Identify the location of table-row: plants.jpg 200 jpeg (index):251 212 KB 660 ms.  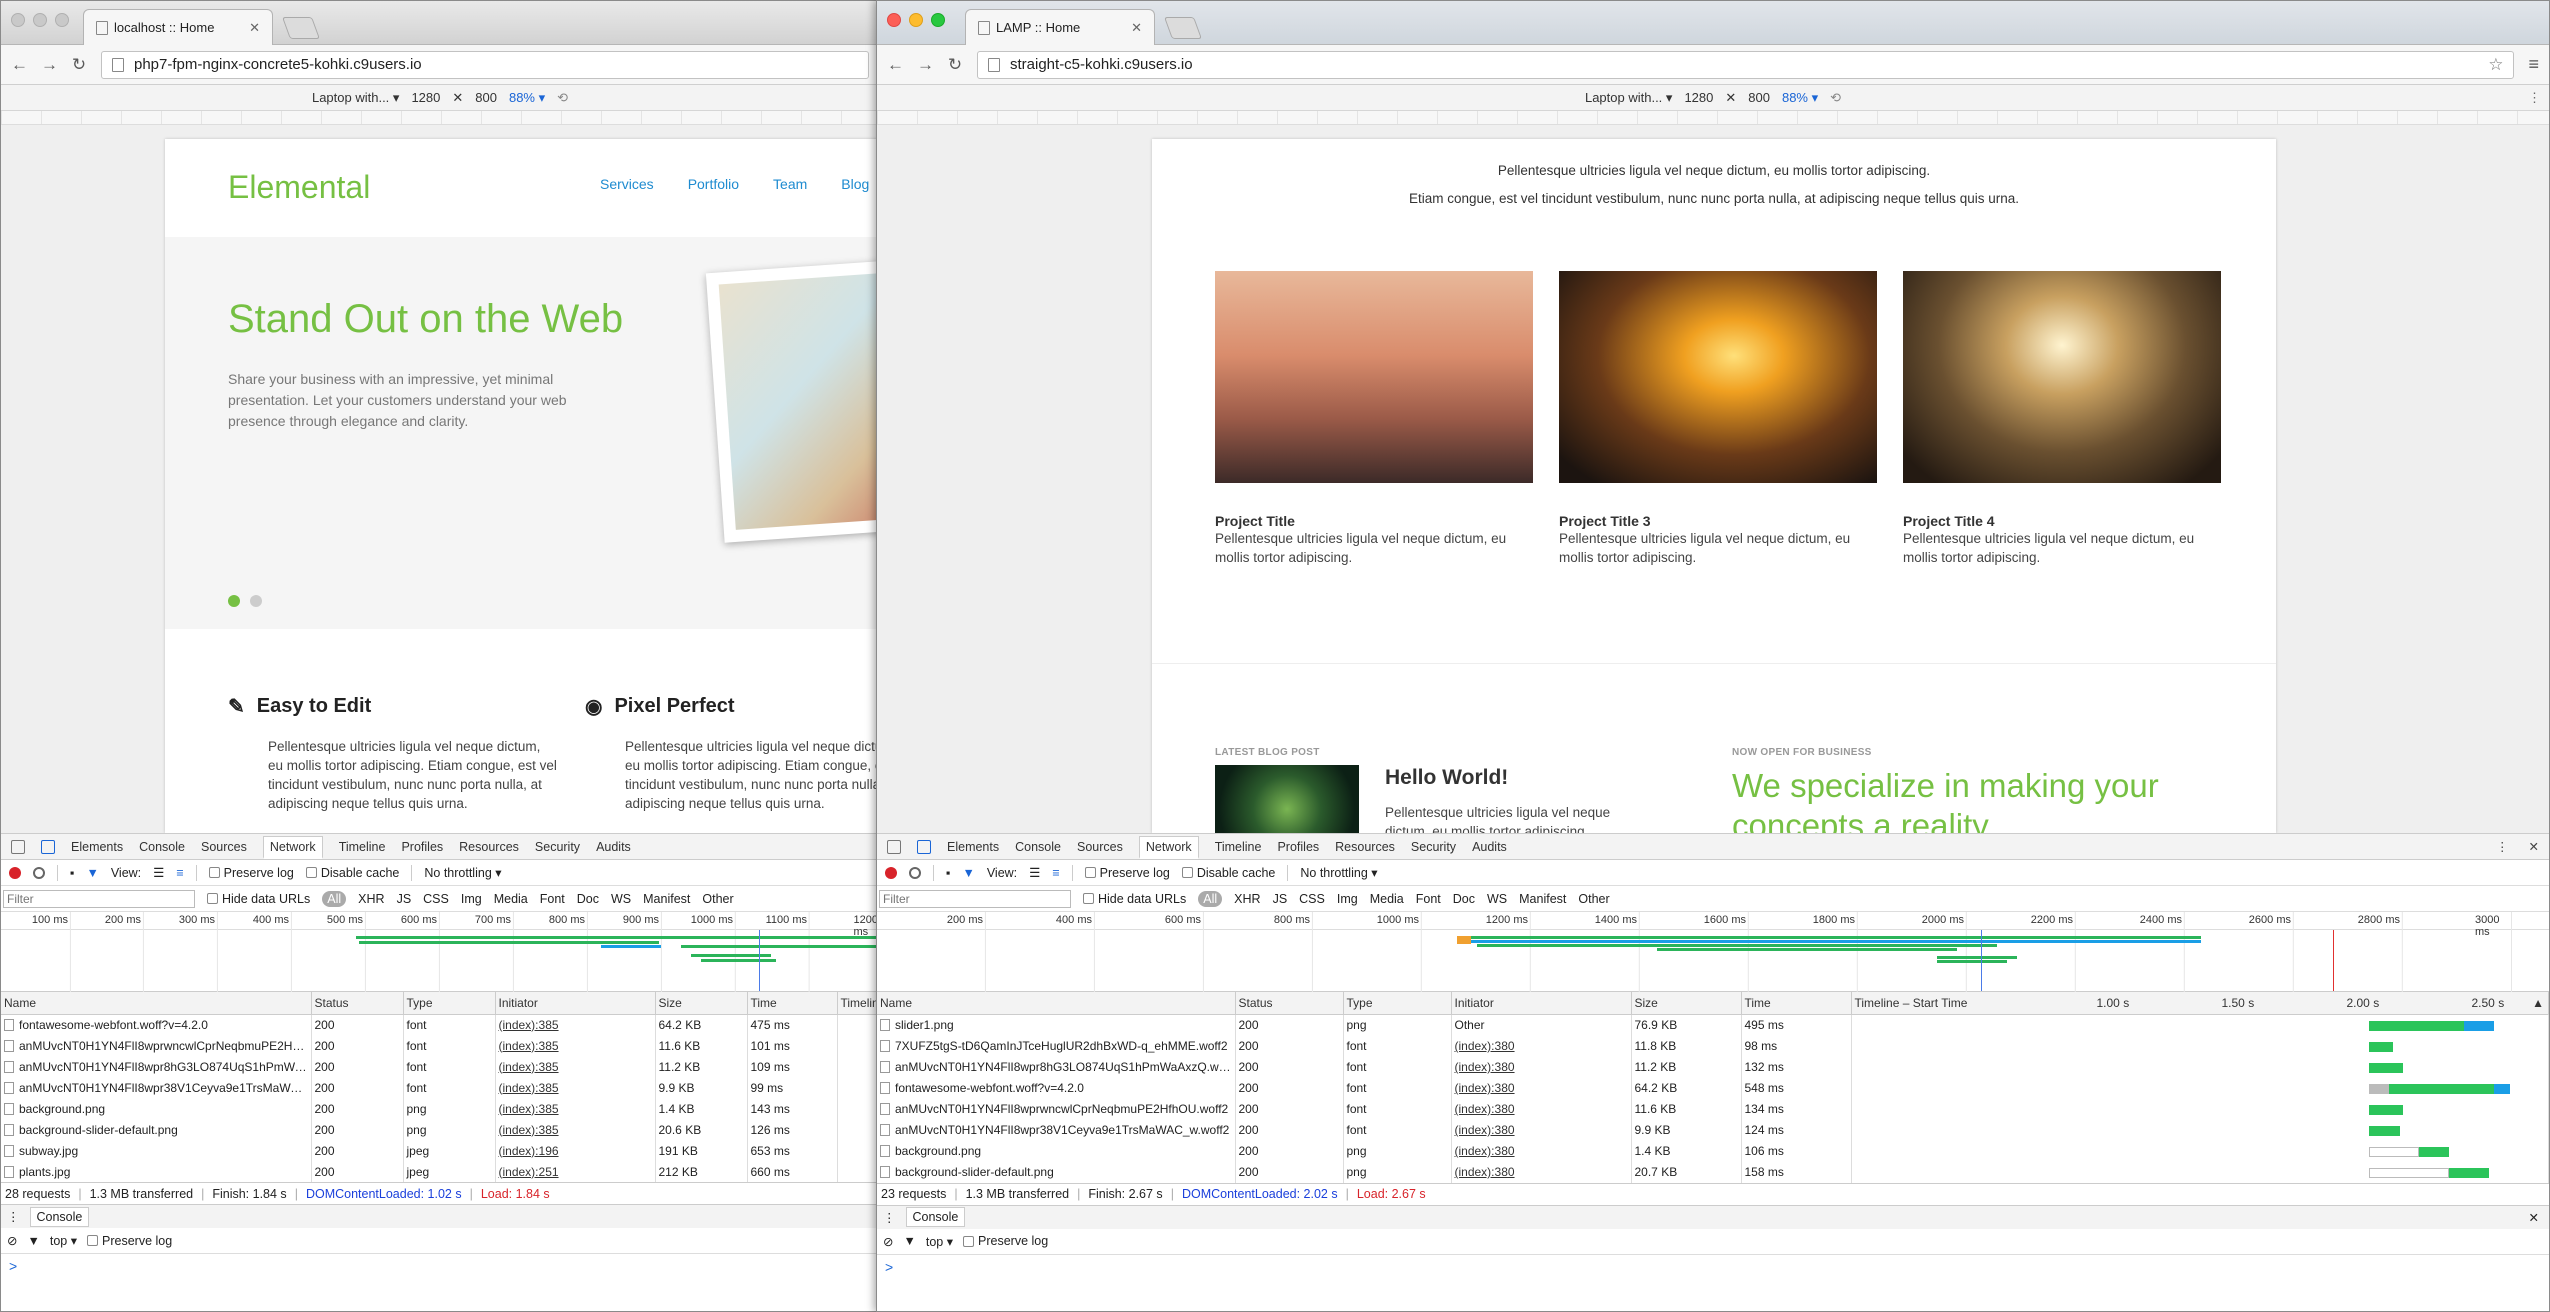
(440, 1171).